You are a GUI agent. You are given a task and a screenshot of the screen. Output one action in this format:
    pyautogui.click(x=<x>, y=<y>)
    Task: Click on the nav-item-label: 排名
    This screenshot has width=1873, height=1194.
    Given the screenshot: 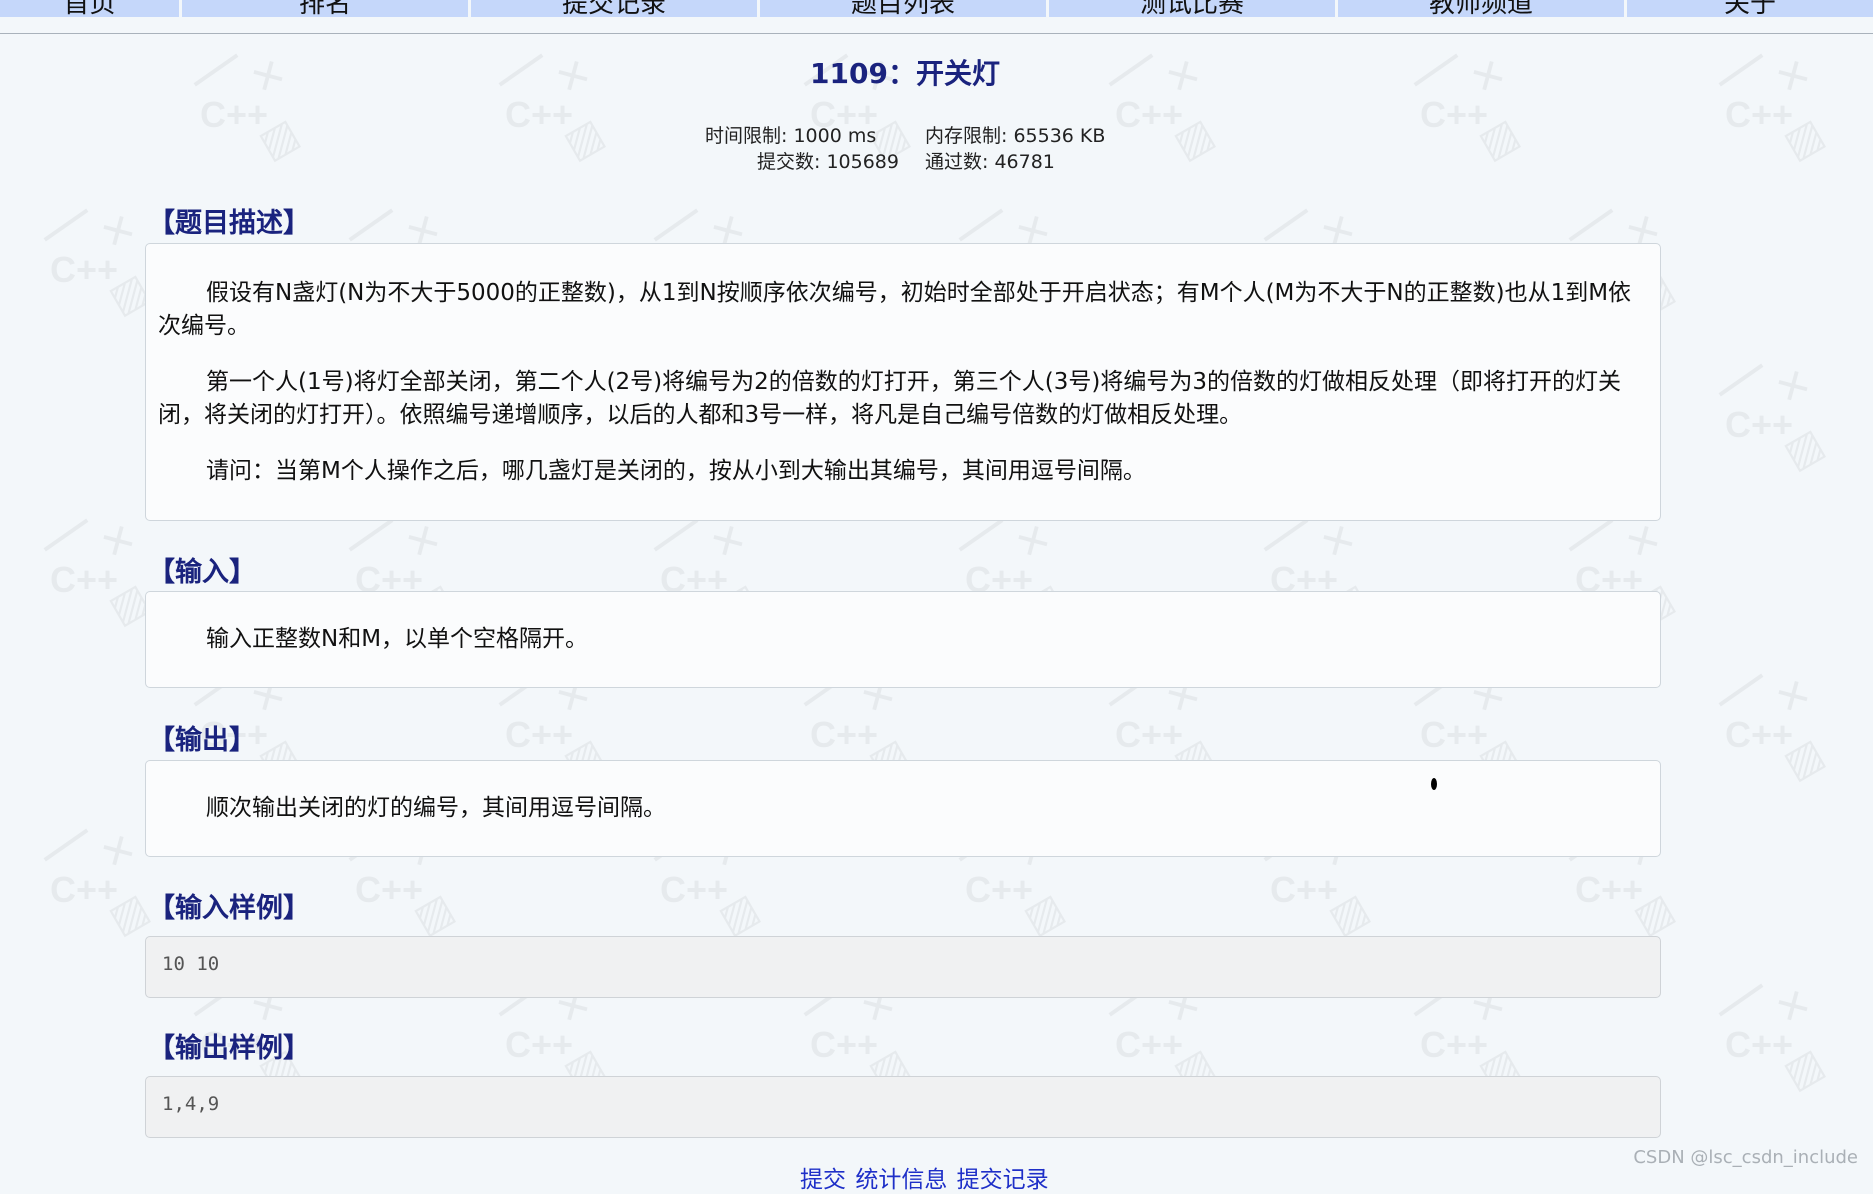 What is the action you would take?
    pyautogui.click(x=324, y=8)
    